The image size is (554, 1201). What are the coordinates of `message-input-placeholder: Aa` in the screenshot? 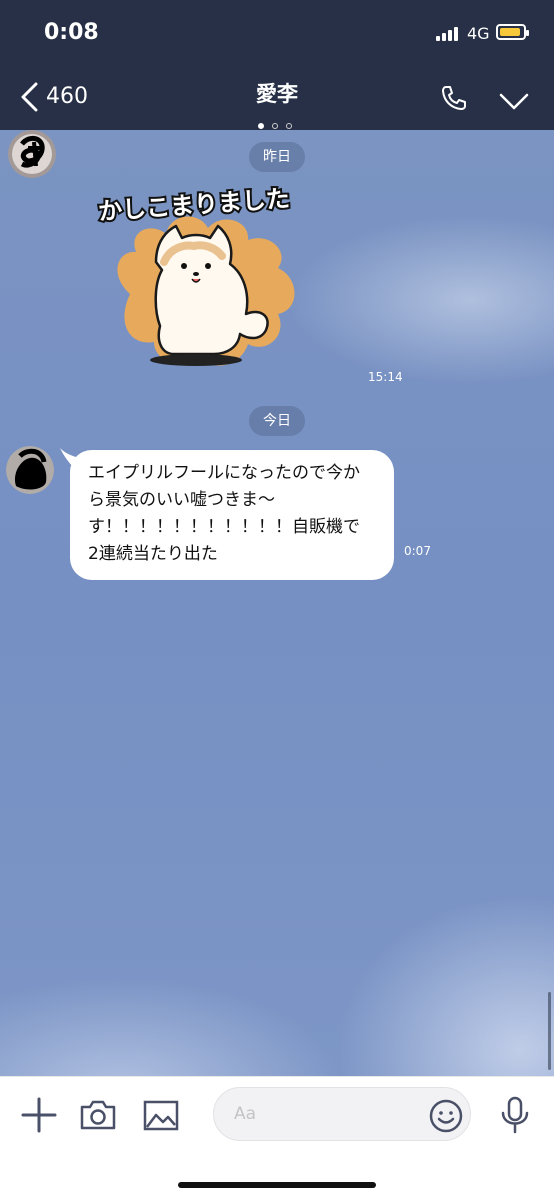 It's located at (245, 1114).